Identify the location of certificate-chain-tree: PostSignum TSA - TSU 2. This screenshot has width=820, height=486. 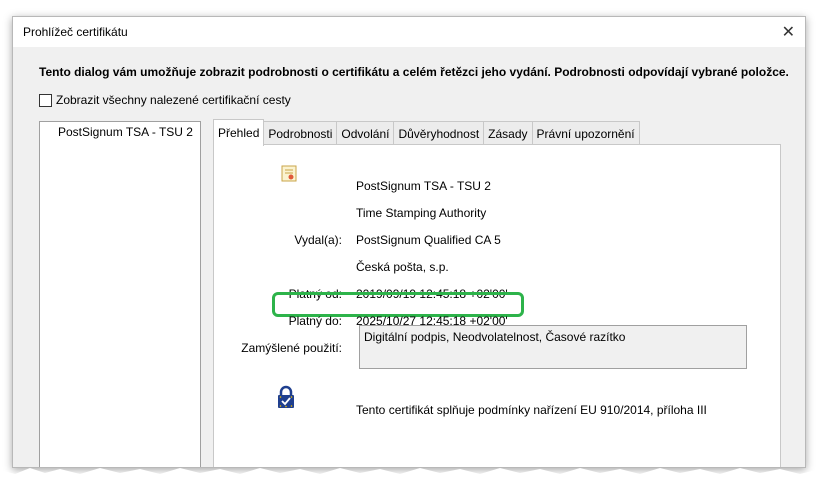
(120, 294).